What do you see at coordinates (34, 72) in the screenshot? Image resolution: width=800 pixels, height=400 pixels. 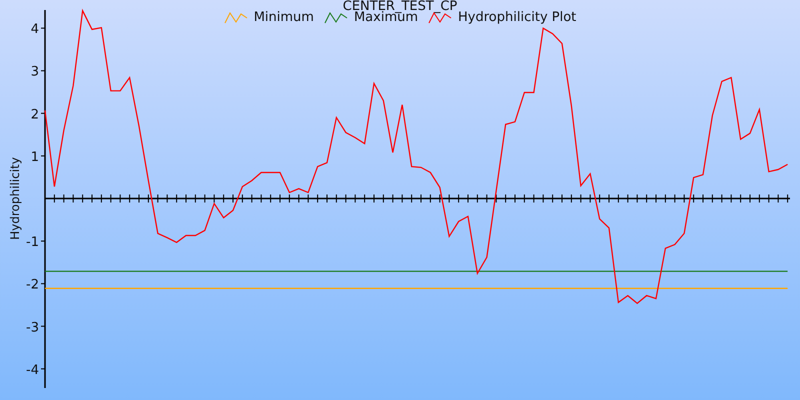 I see `y-tick-label: 3` at bounding box center [34, 72].